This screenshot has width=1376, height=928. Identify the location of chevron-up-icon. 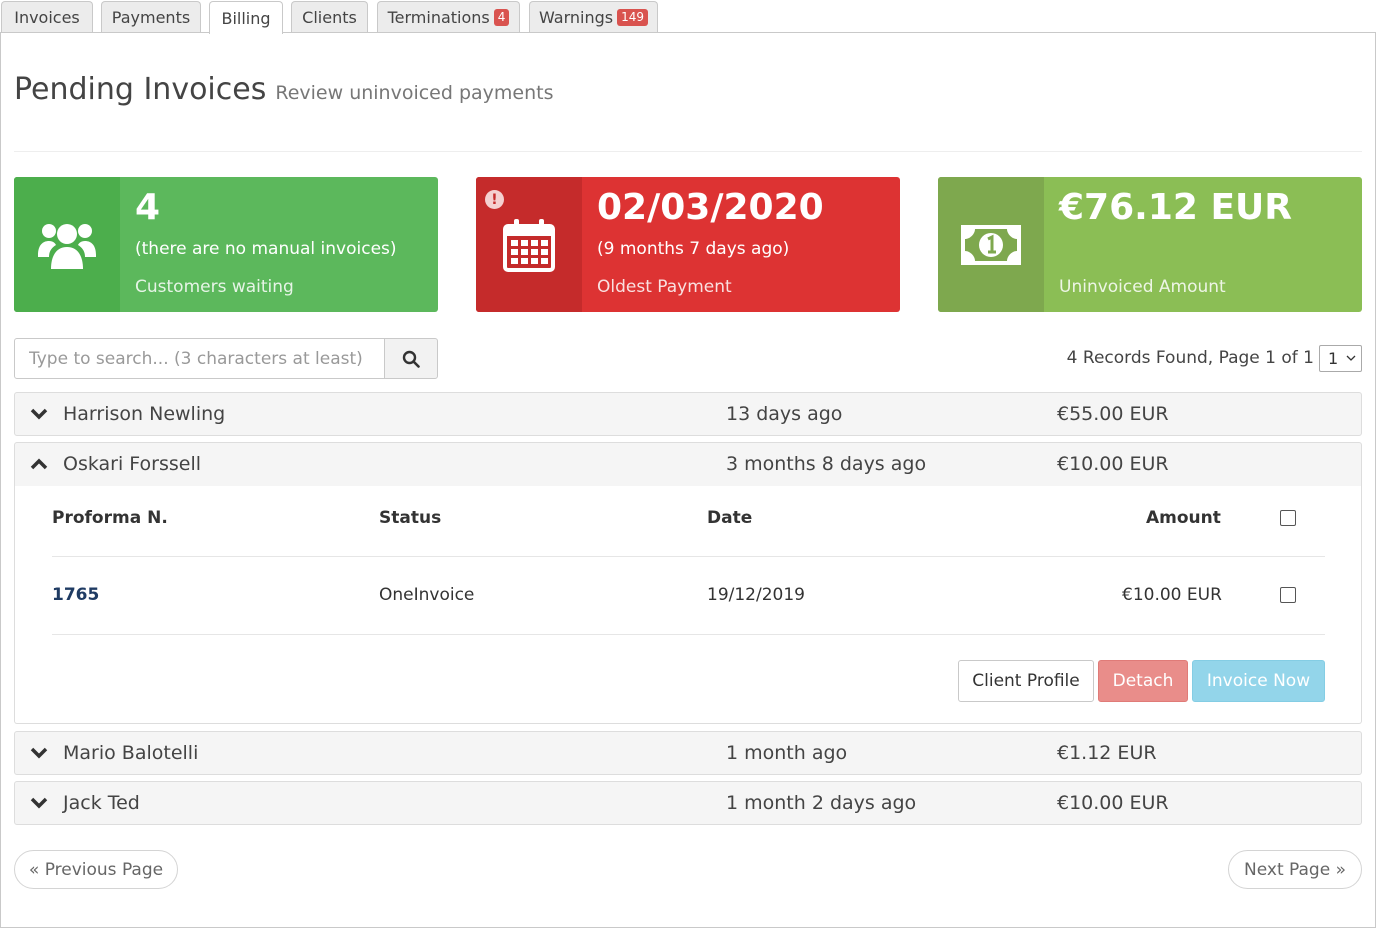
(39, 464).